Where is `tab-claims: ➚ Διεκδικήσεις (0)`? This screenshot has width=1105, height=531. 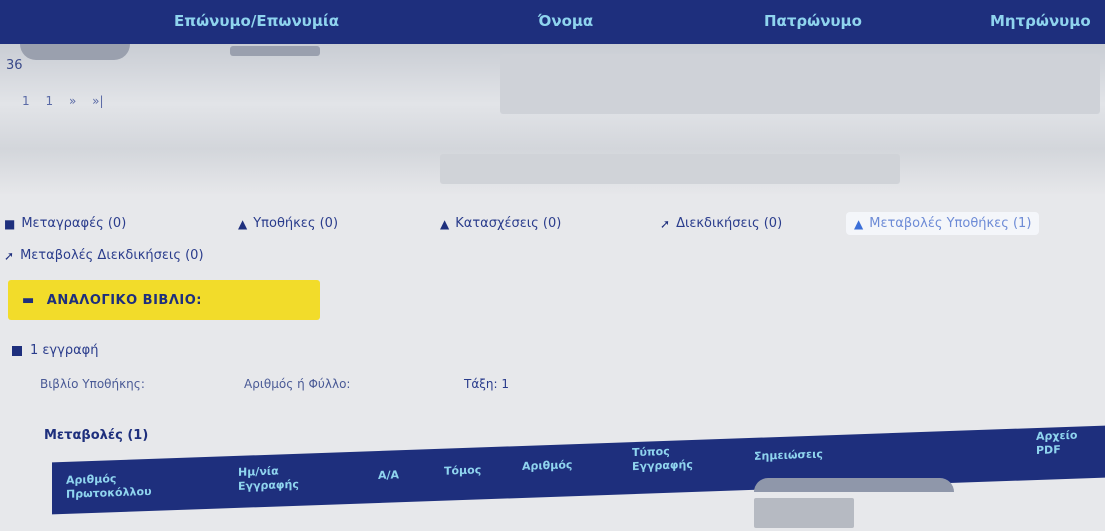
tab-claims: ➚ Διεκδικήσεις (0) is located at coordinates (721, 223).